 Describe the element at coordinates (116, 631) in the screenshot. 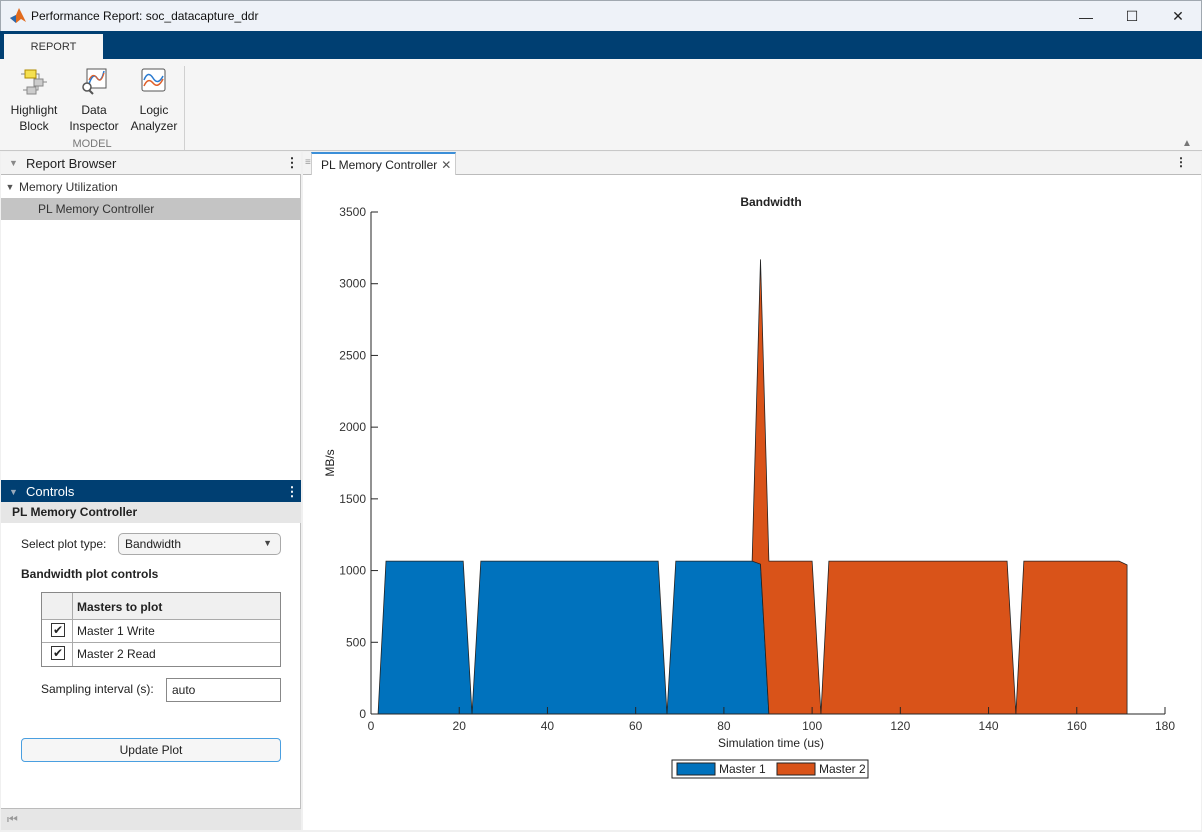

I see `master-1-label: Master 1 Write` at that location.